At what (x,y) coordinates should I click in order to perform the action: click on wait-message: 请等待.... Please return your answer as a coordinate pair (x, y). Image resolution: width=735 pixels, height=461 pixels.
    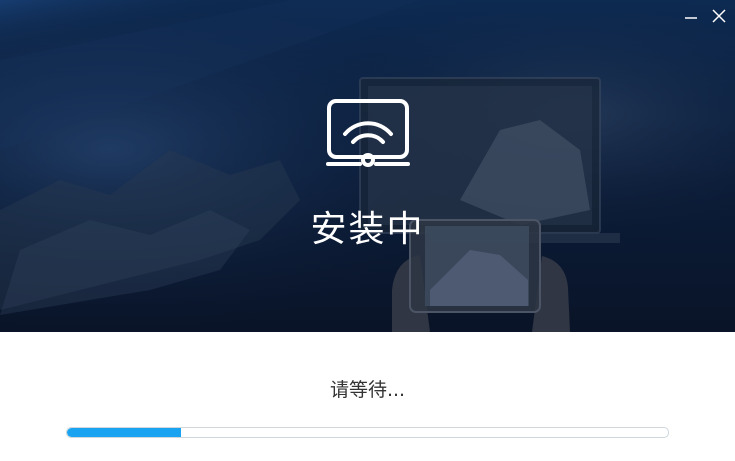
    Looking at the image, I should click on (367, 390).